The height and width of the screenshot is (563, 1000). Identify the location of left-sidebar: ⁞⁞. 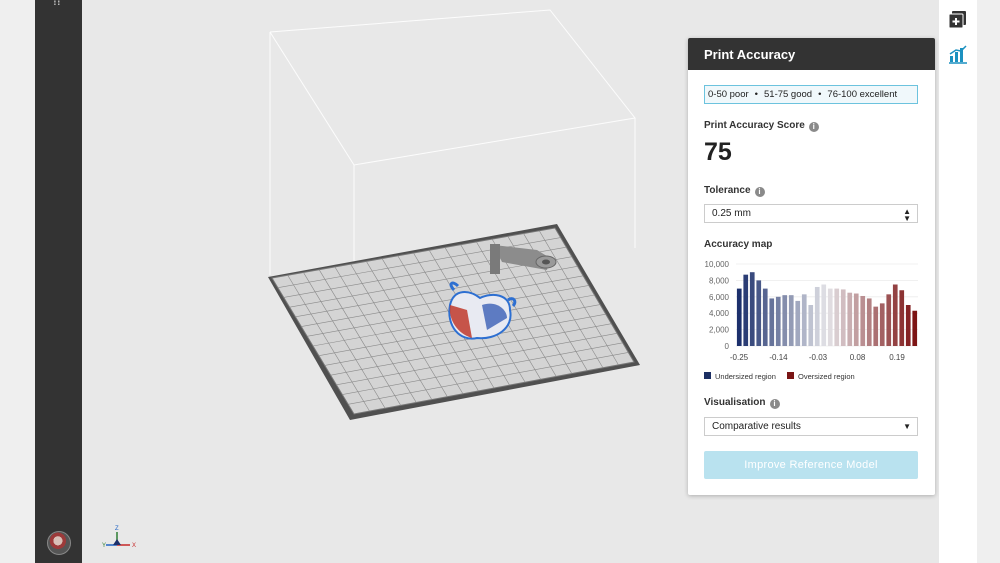
(58, 281).